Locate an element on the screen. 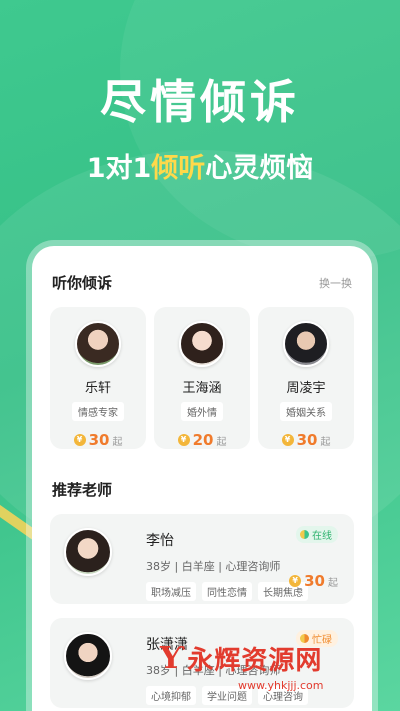 The height and width of the screenshot is (711, 400). listener-tag: 婚外情 is located at coordinates (202, 411).